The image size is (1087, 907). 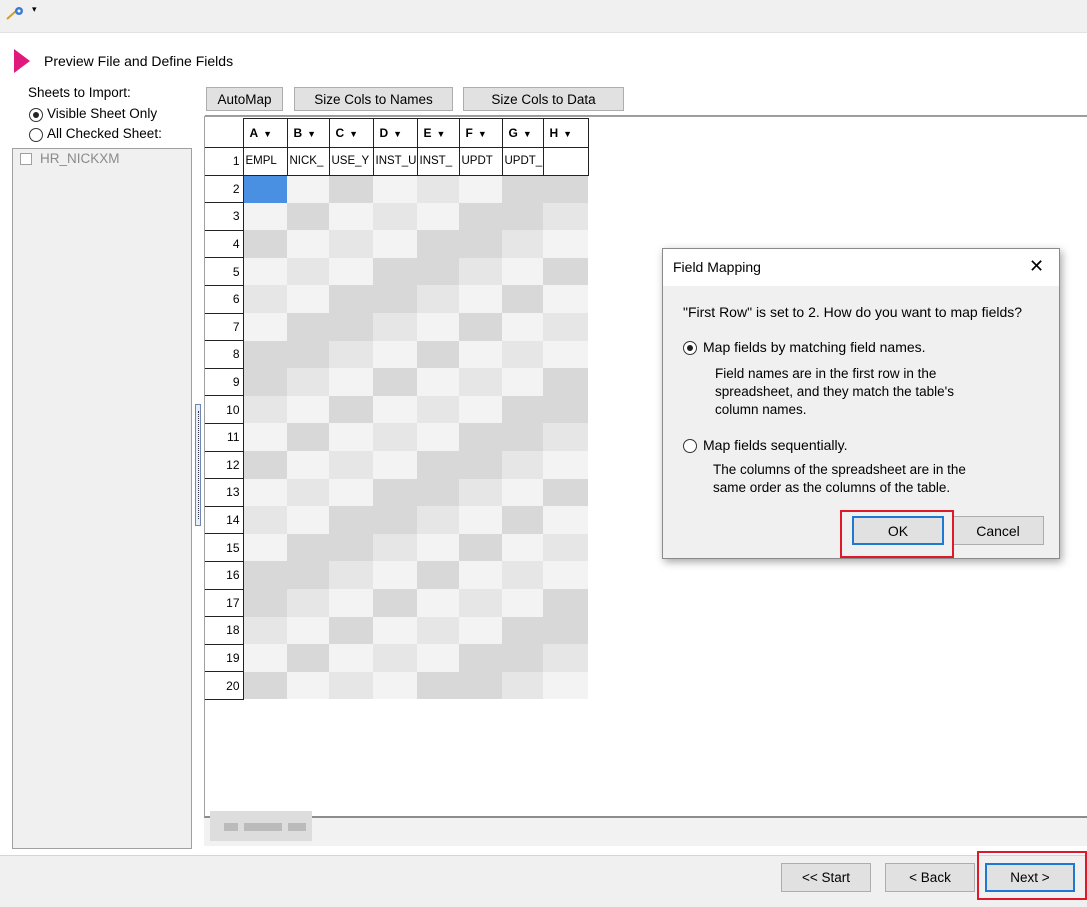 I want to click on sheet-checkbox, so click(x=26, y=159).